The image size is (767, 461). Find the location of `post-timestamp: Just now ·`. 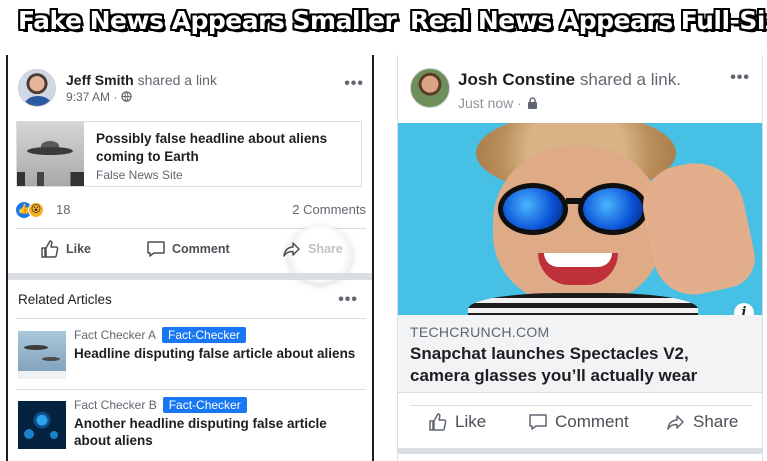

post-timestamp: Just now · is located at coordinates (498, 103).